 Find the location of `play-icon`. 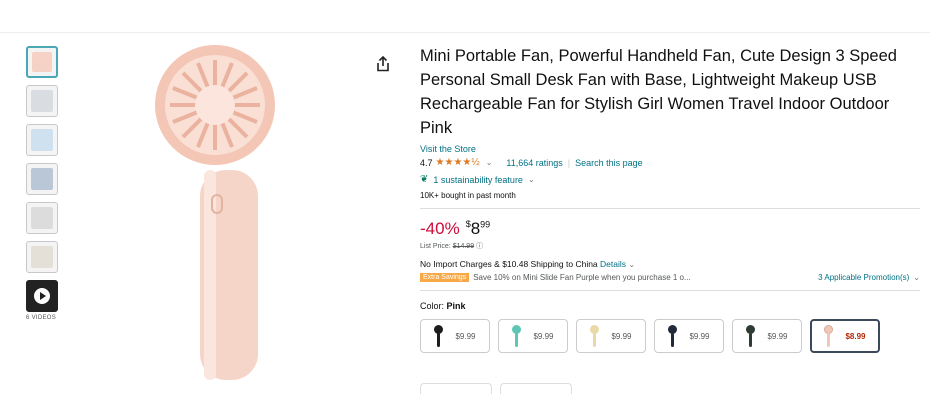

play-icon is located at coordinates (42, 296).